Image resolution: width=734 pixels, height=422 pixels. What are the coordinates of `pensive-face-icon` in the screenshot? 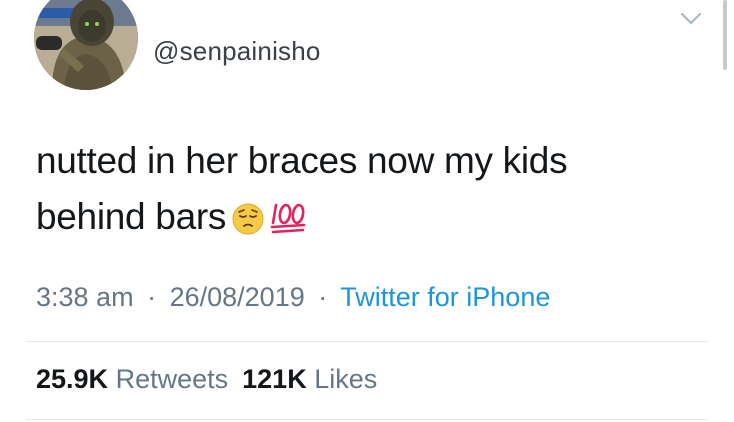 It's located at (248, 223).